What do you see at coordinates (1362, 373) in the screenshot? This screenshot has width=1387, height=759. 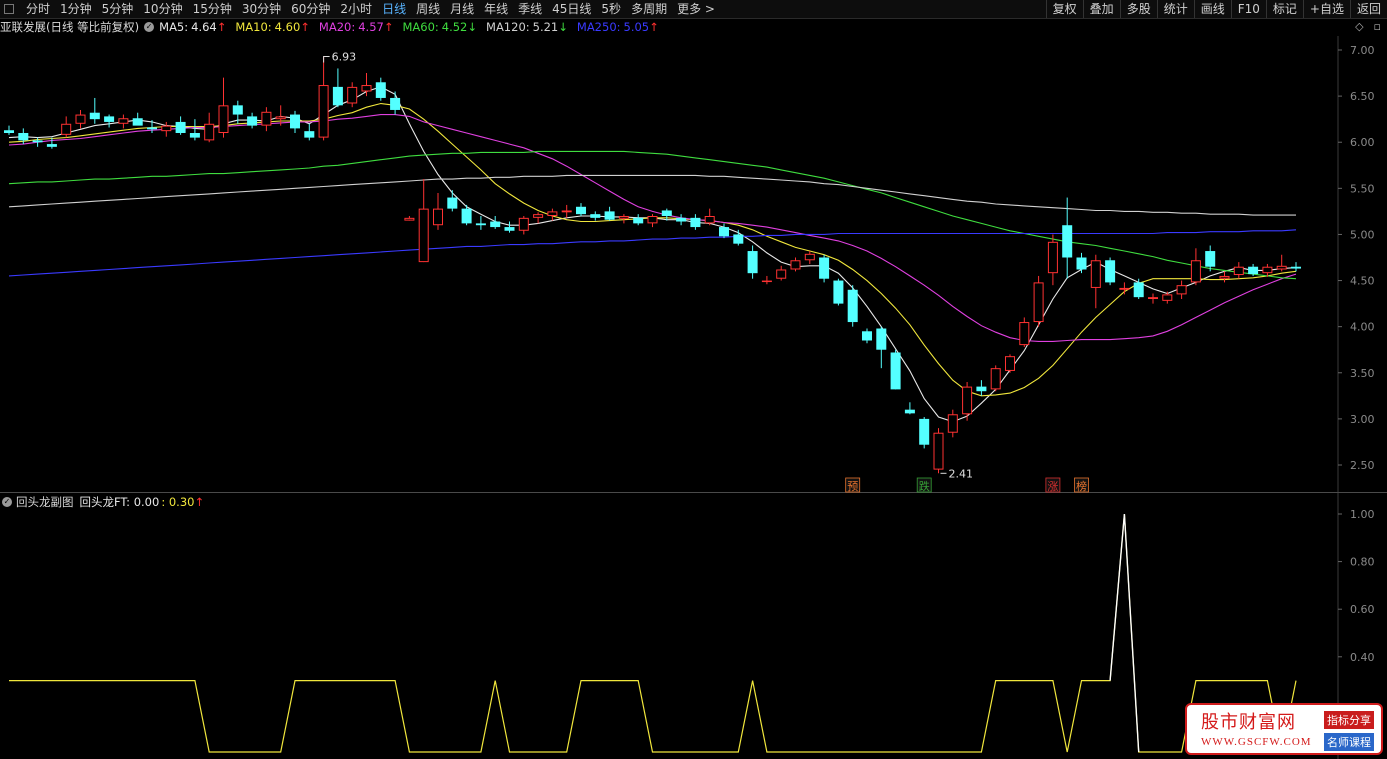 I see `y-tick-label: 3.50` at bounding box center [1362, 373].